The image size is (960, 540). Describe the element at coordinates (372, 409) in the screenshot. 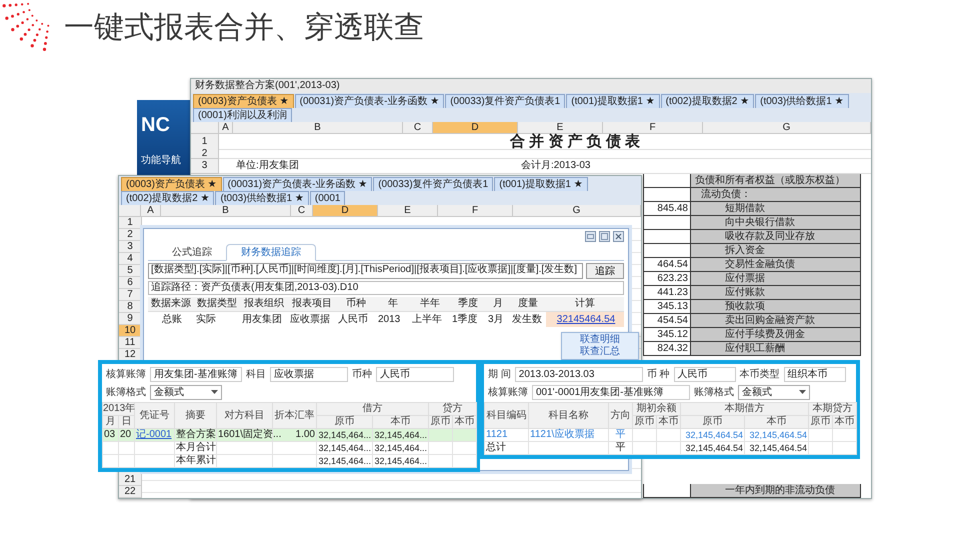

I see `column-header: 借方` at that location.